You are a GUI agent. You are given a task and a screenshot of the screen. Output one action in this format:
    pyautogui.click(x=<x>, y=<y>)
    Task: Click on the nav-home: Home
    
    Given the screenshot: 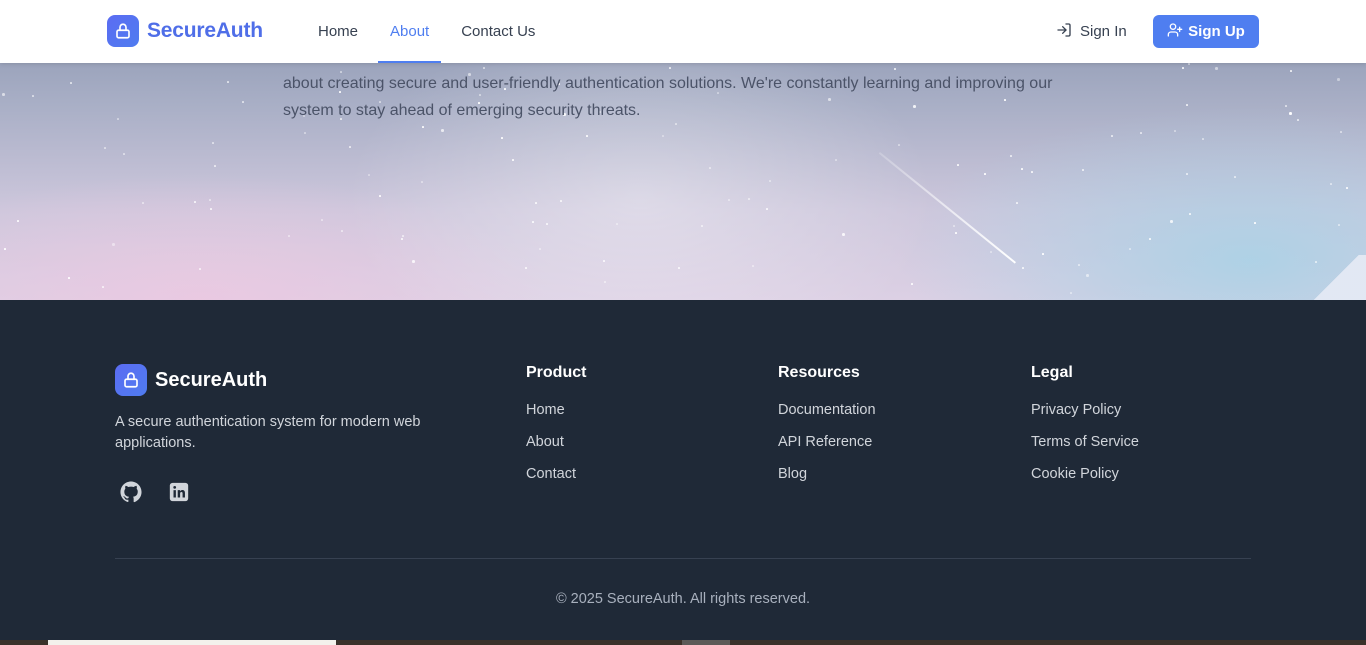 What is the action you would take?
    pyautogui.click(x=338, y=31)
    